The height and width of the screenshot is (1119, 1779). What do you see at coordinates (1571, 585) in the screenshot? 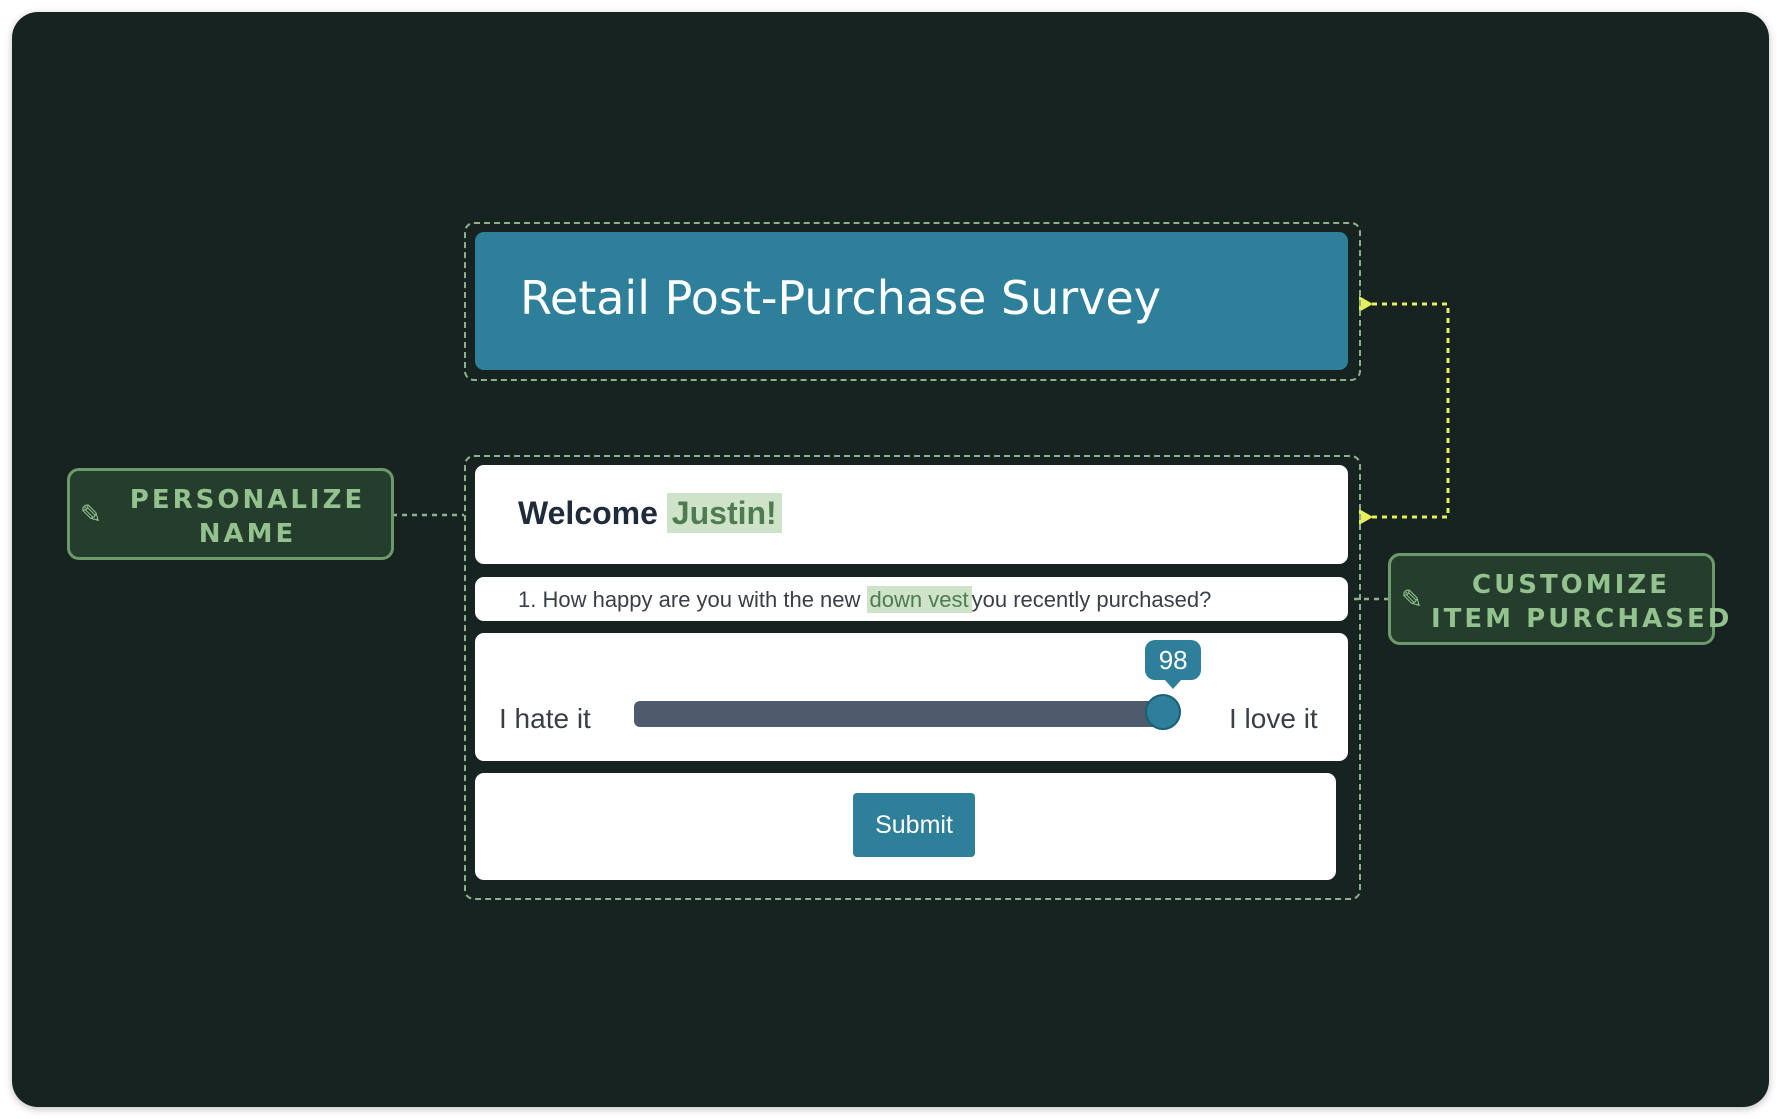
I see `customize-callout-line1: CUSTOMIZE` at bounding box center [1571, 585].